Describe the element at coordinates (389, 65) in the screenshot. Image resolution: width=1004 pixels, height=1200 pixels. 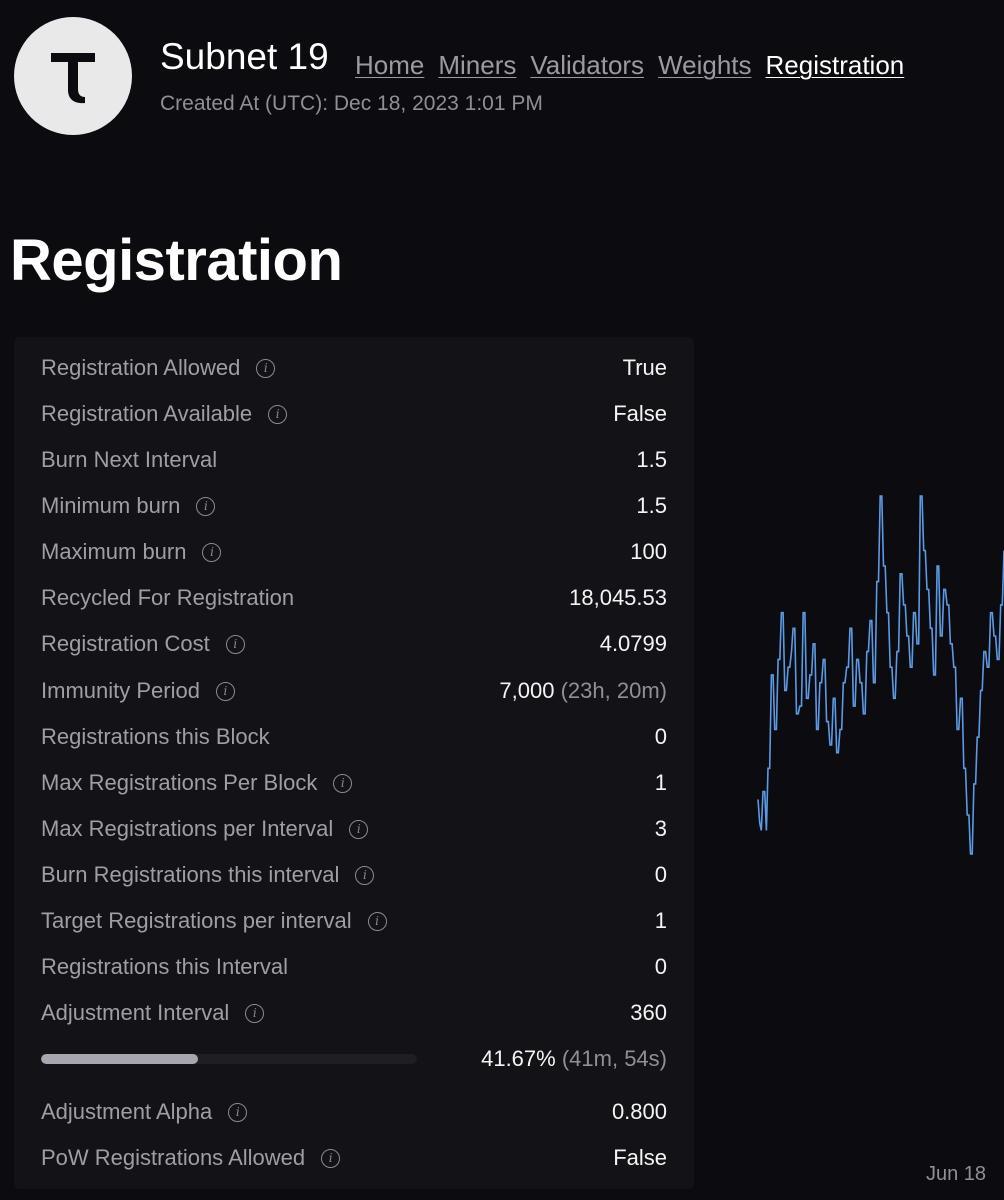
I see `nav-home: Home` at that location.